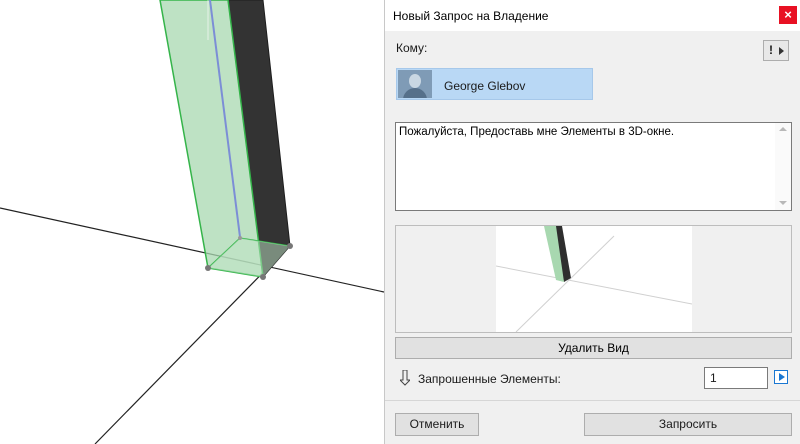 This screenshot has width=800, height=444. I want to click on preview-axis-x, so click(594, 285).